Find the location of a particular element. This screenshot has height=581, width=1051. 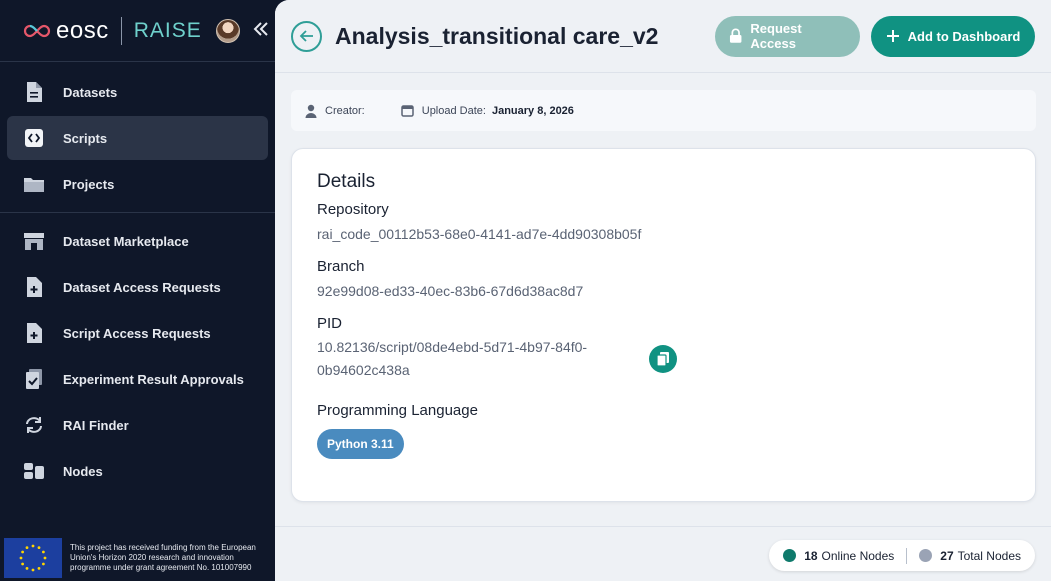

online-nodes-label: Online Nodes is located at coordinates (858, 555).